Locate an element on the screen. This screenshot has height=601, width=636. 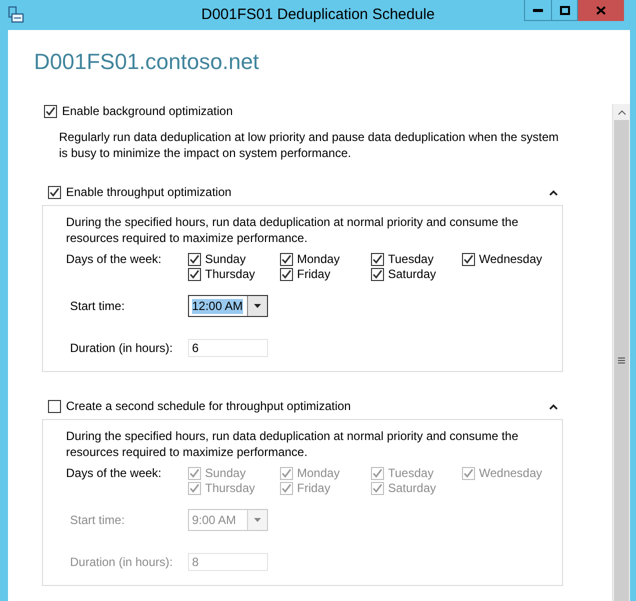
option-label: Enable background optimization is located at coordinates (147, 111).